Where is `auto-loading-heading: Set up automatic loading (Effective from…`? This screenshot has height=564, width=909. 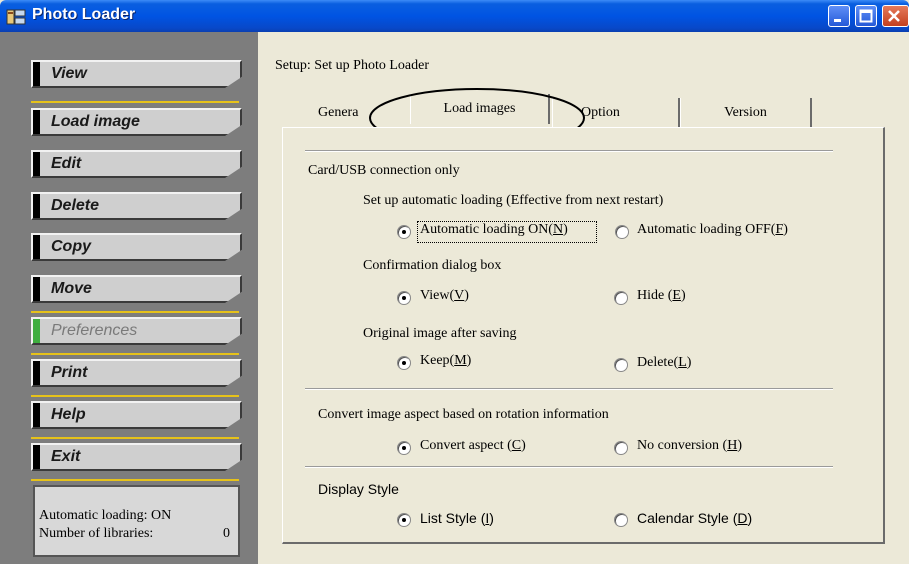
auto-loading-heading: Set up automatic loading (Effective from… is located at coordinates (513, 200).